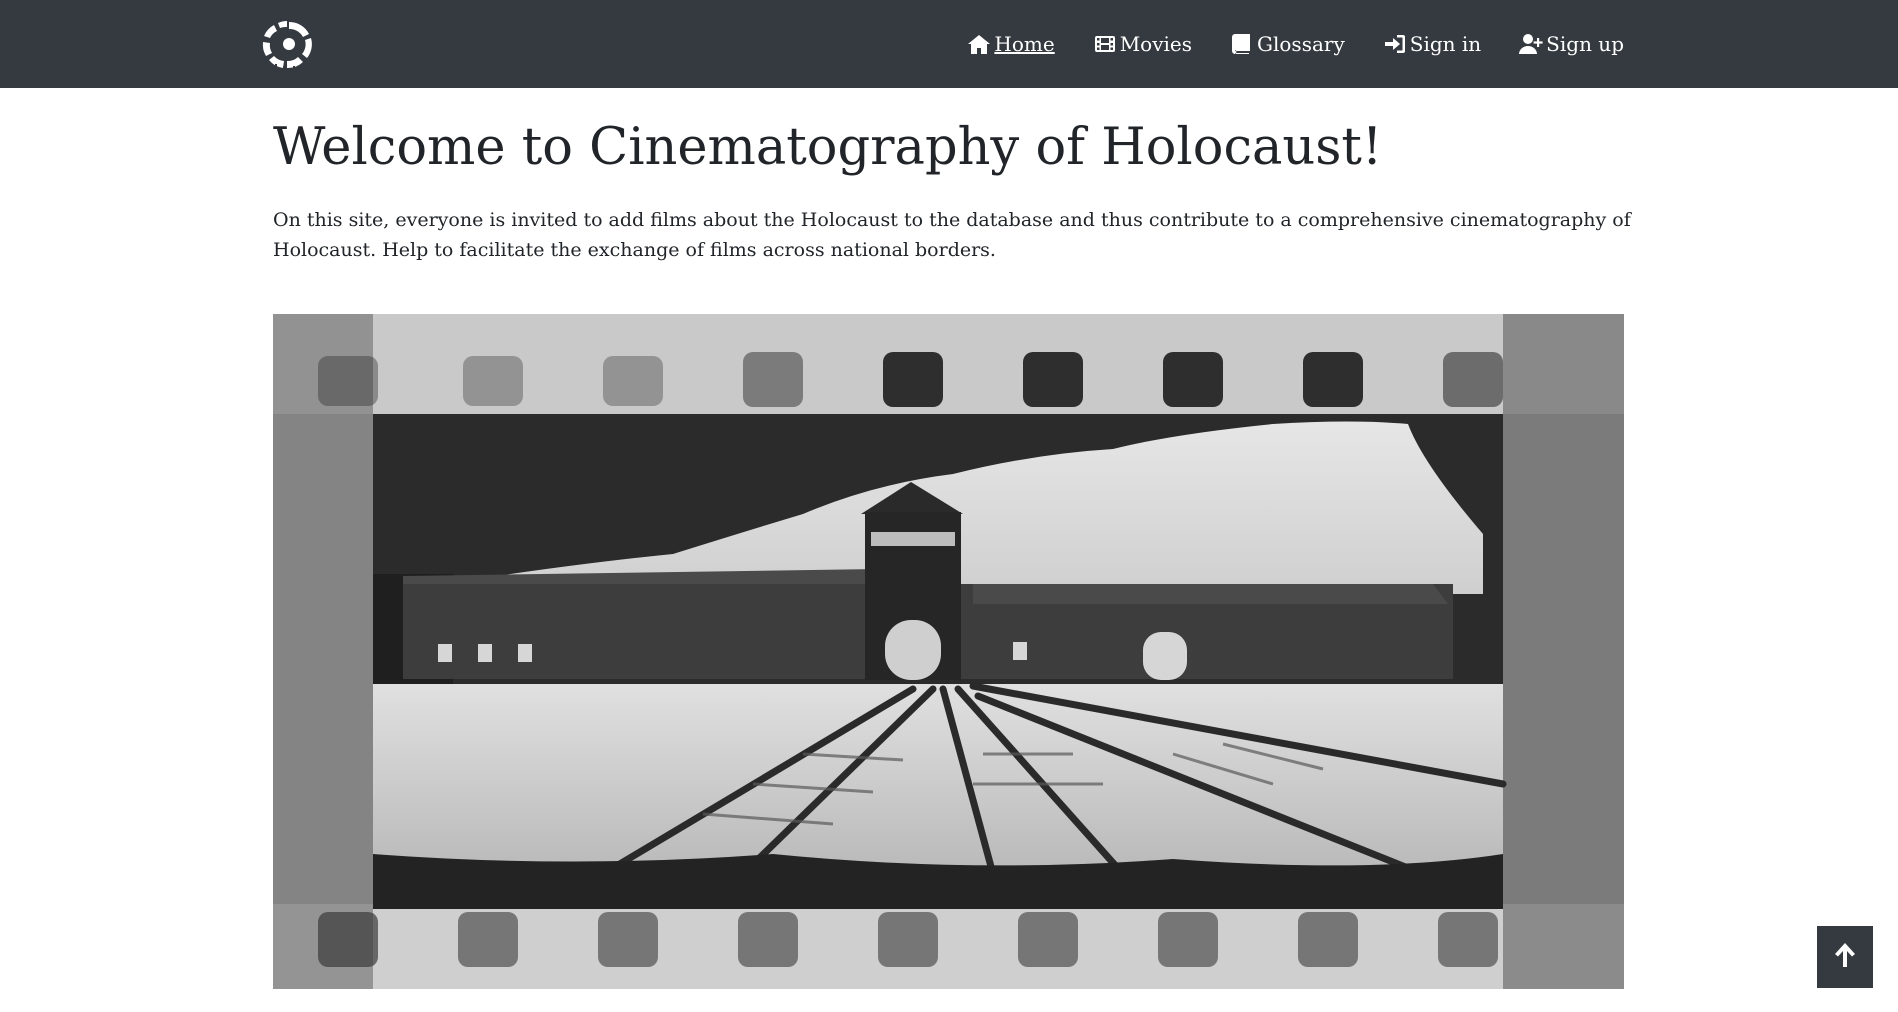 This screenshot has width=1898, height=1012. I want to click on navbar: Home Movies Glossary Sign in Sign up, so click(949, 44).